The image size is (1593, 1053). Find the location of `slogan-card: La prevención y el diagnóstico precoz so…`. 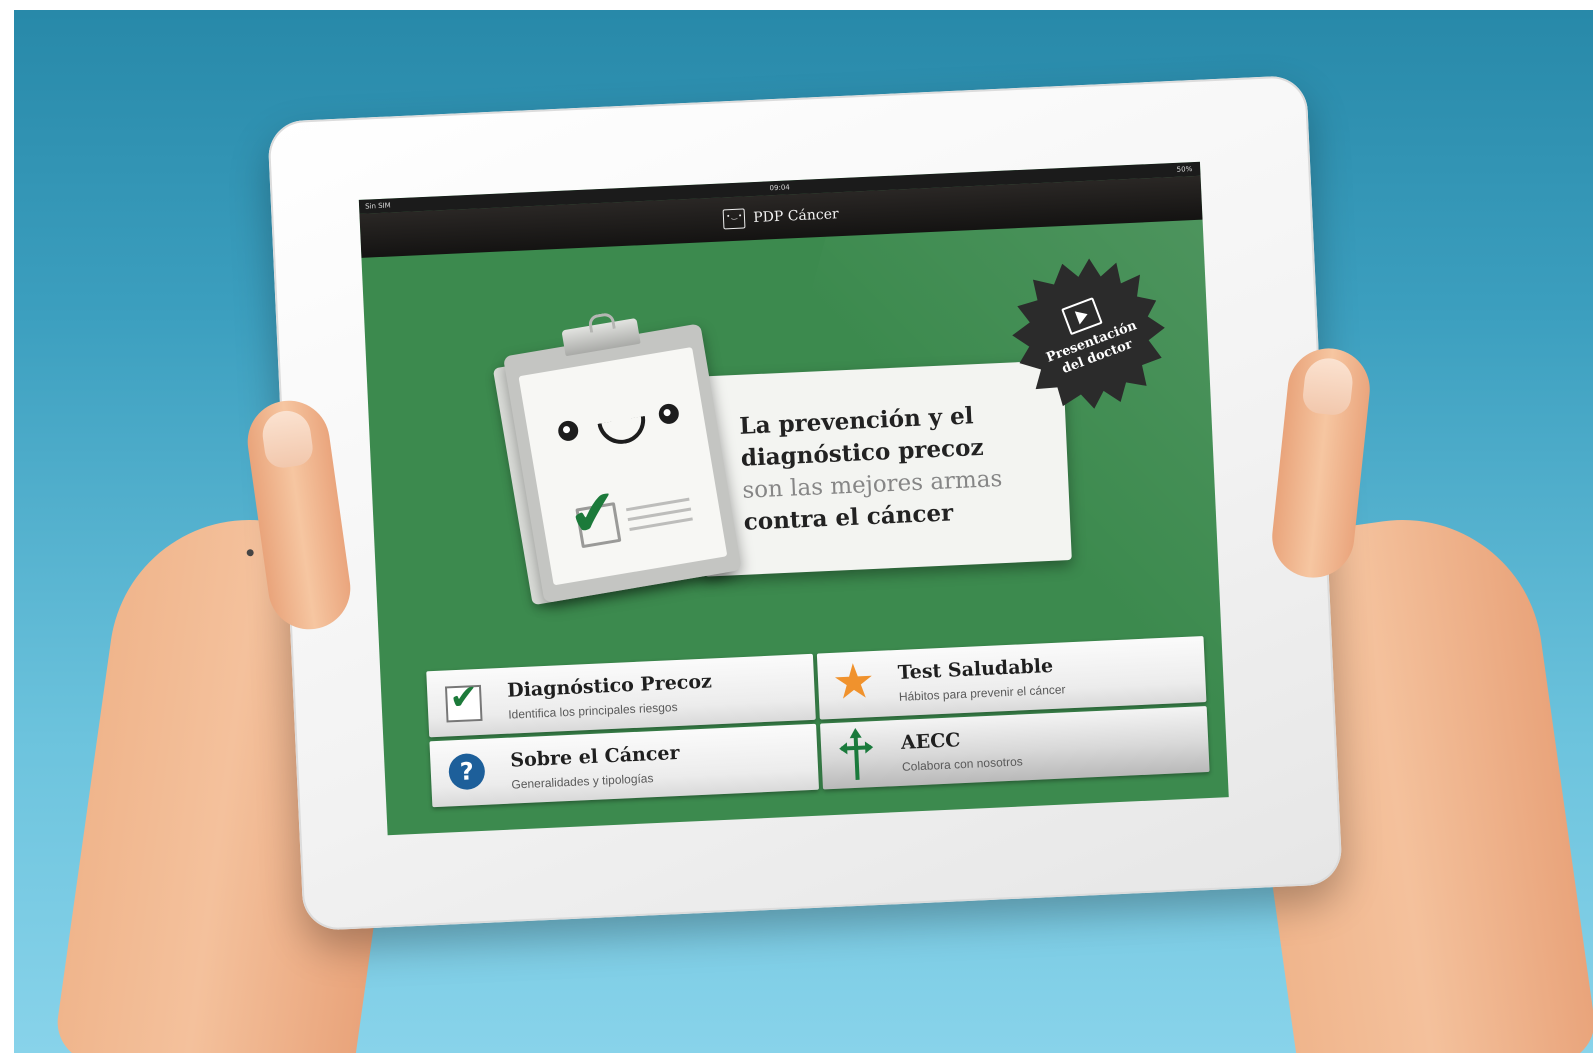

slogan-card: La prevención y el diagnóstico precoz so… is located at coordinates (883, 468).